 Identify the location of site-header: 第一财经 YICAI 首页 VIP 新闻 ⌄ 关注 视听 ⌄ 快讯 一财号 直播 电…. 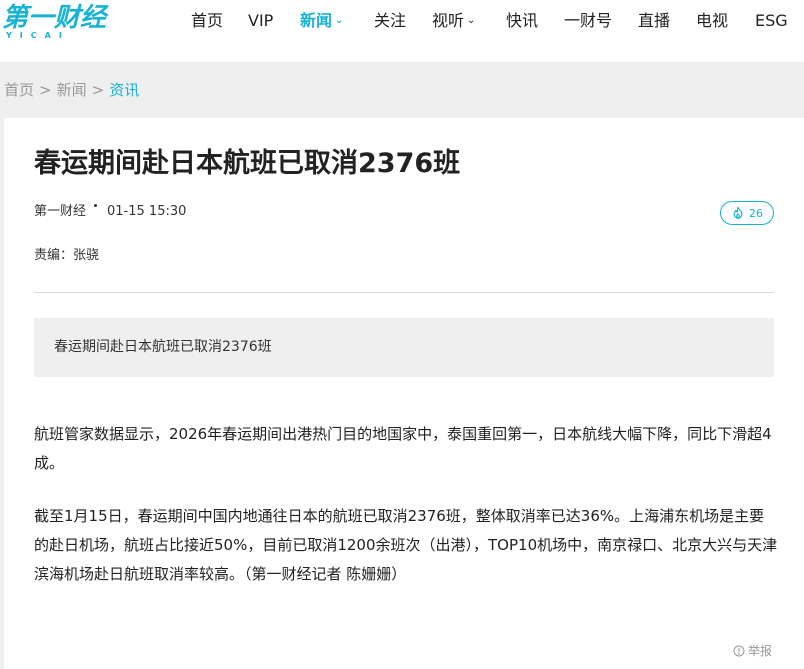
(402, 31).